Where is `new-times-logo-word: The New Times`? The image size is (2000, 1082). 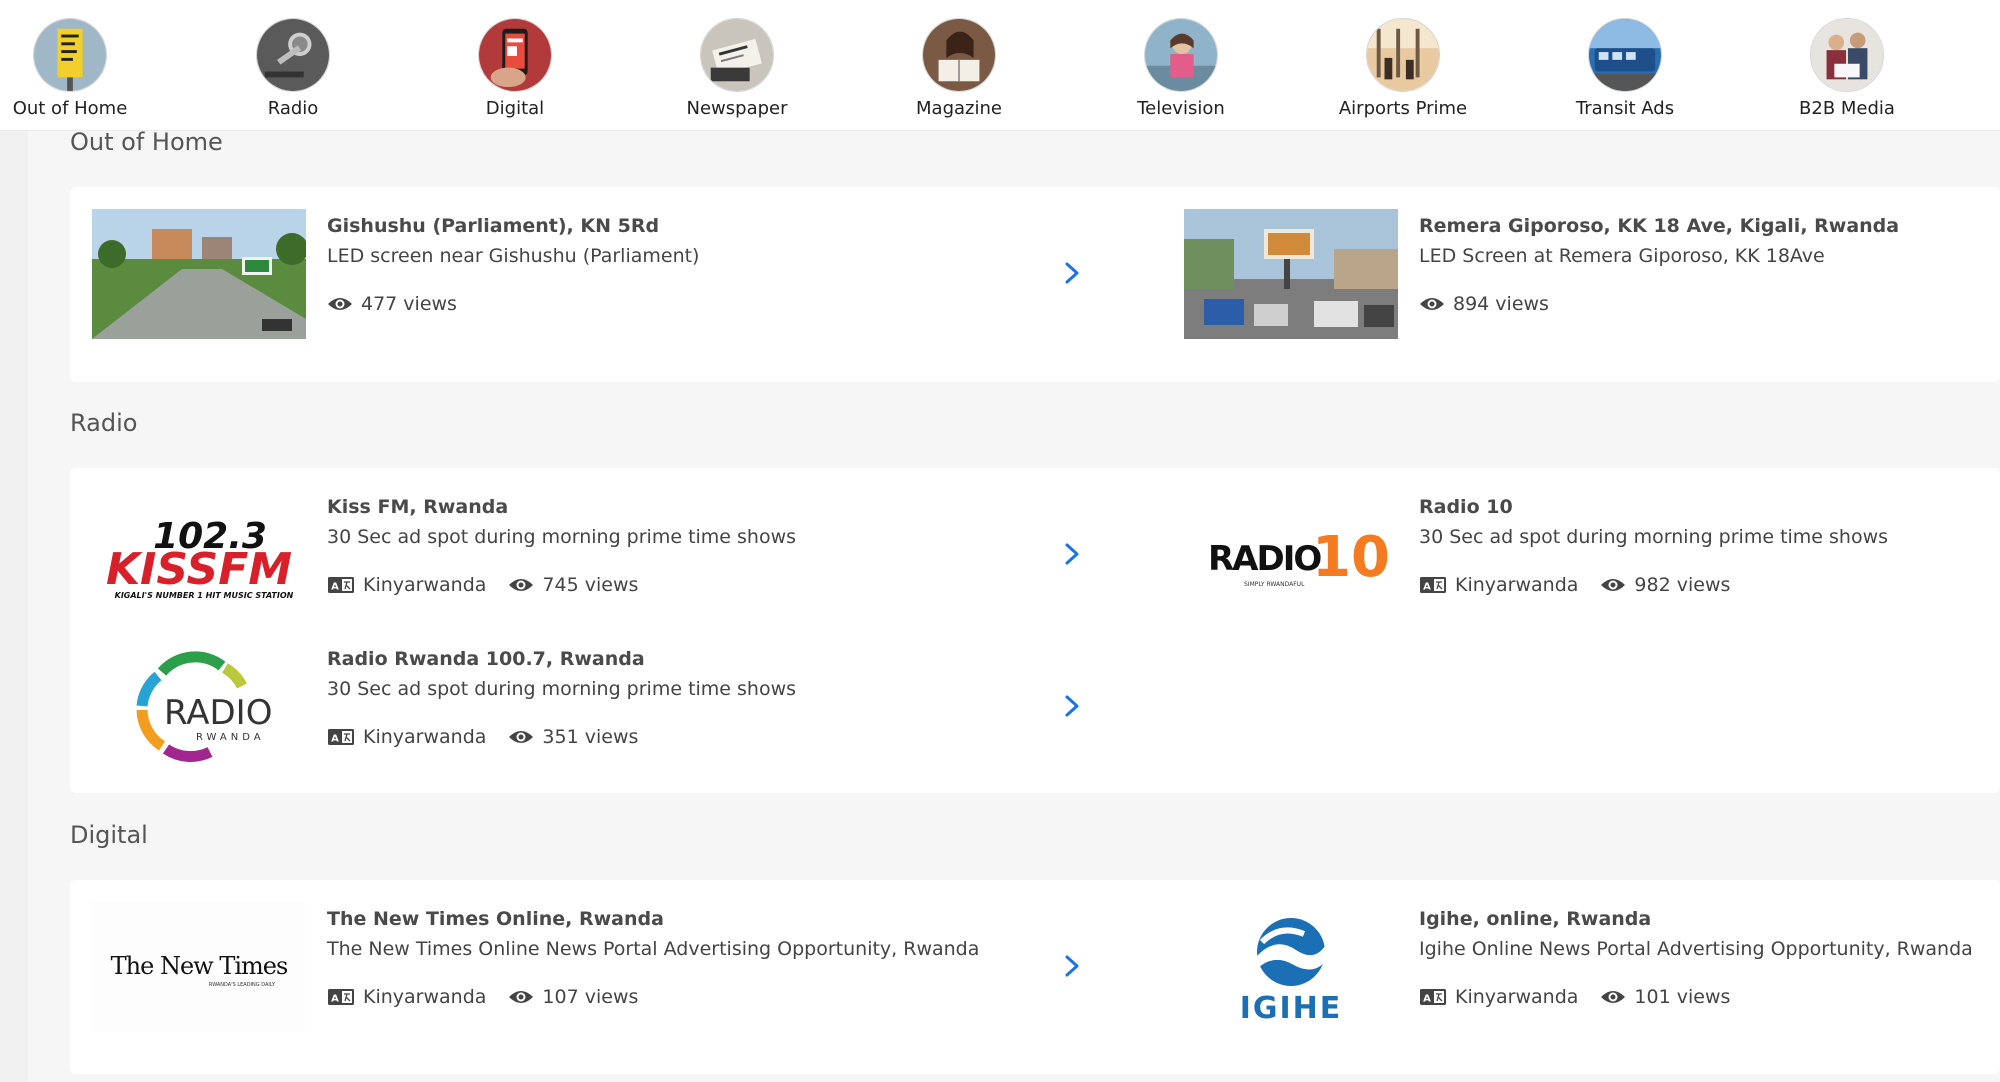 new-times-logo-word: The New Times is located at coordinates (199, 966).